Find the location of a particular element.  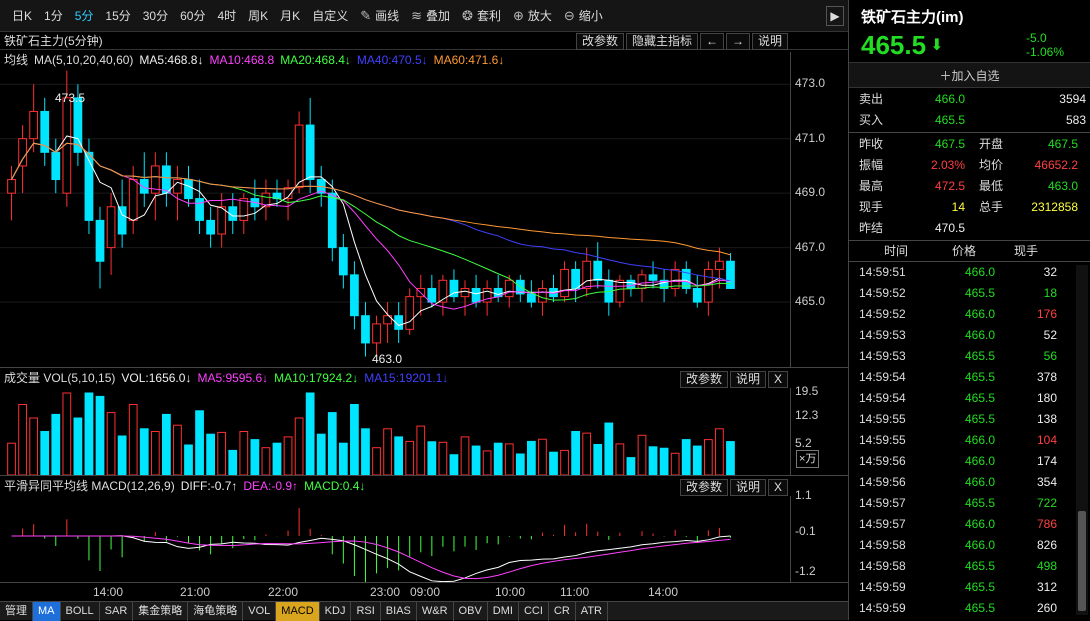

tool-moneybag: ❂ 套利 is located at coordinates (481, 16).